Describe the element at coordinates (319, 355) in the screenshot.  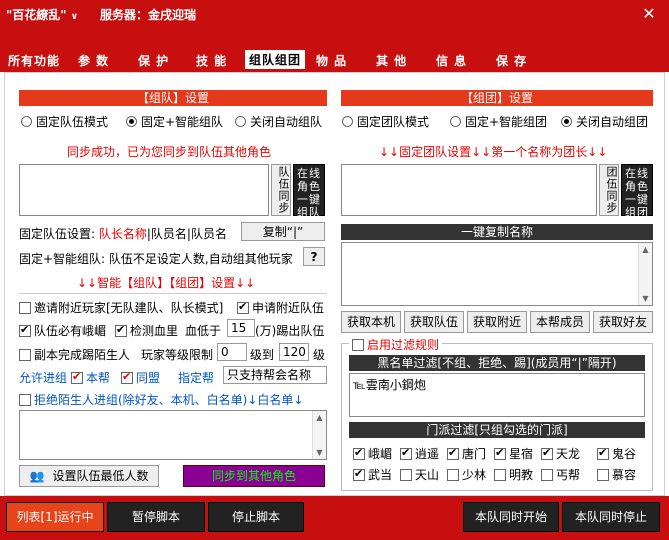
I see `level-unit: 级` at that location.